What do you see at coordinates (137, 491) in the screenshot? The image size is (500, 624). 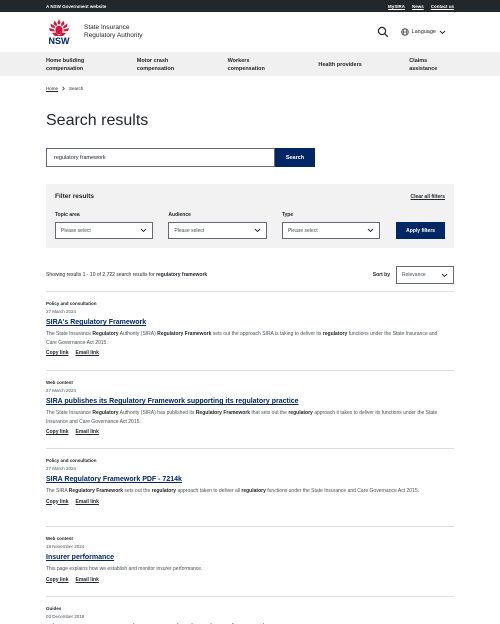 I see `description-text: sets out the` at bounding box center [137, 491].